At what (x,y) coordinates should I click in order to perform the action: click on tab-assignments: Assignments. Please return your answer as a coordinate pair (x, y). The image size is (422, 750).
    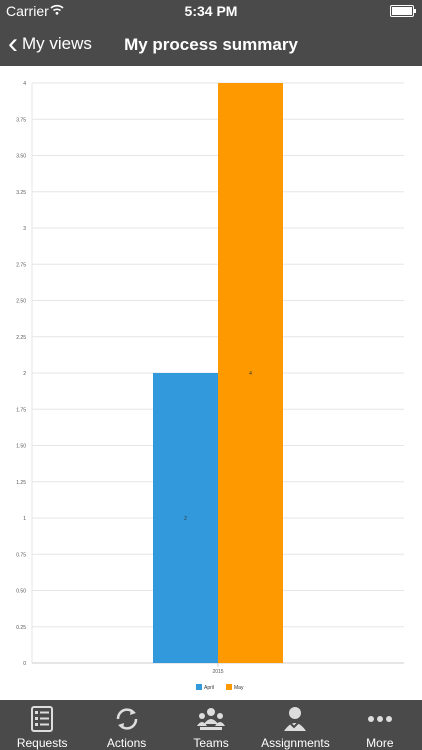
    Looking at the image, I should click on (295, 725).